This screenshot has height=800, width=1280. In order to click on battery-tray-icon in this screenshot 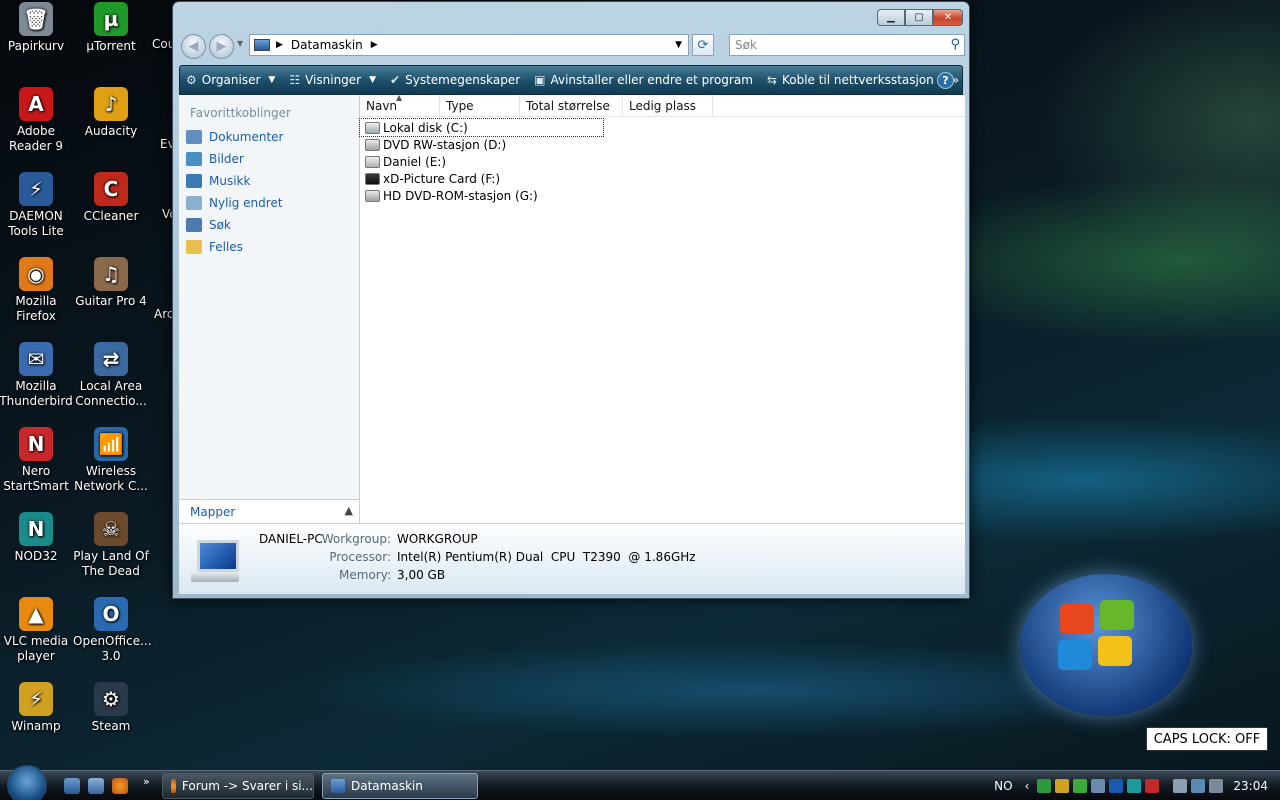, I will do `click(1180, 786)`.